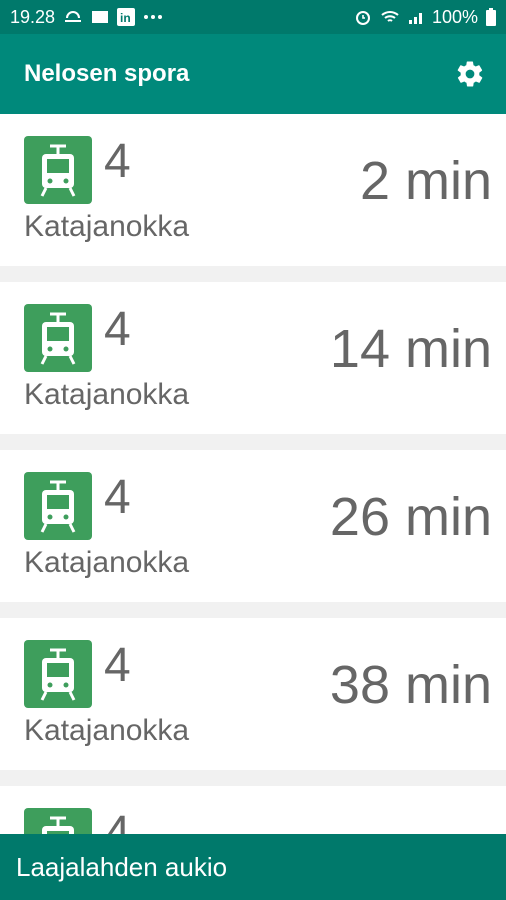 The width and height of the screenshot is (506, 900). I want to click on svg-text: in, so click(125, 18).